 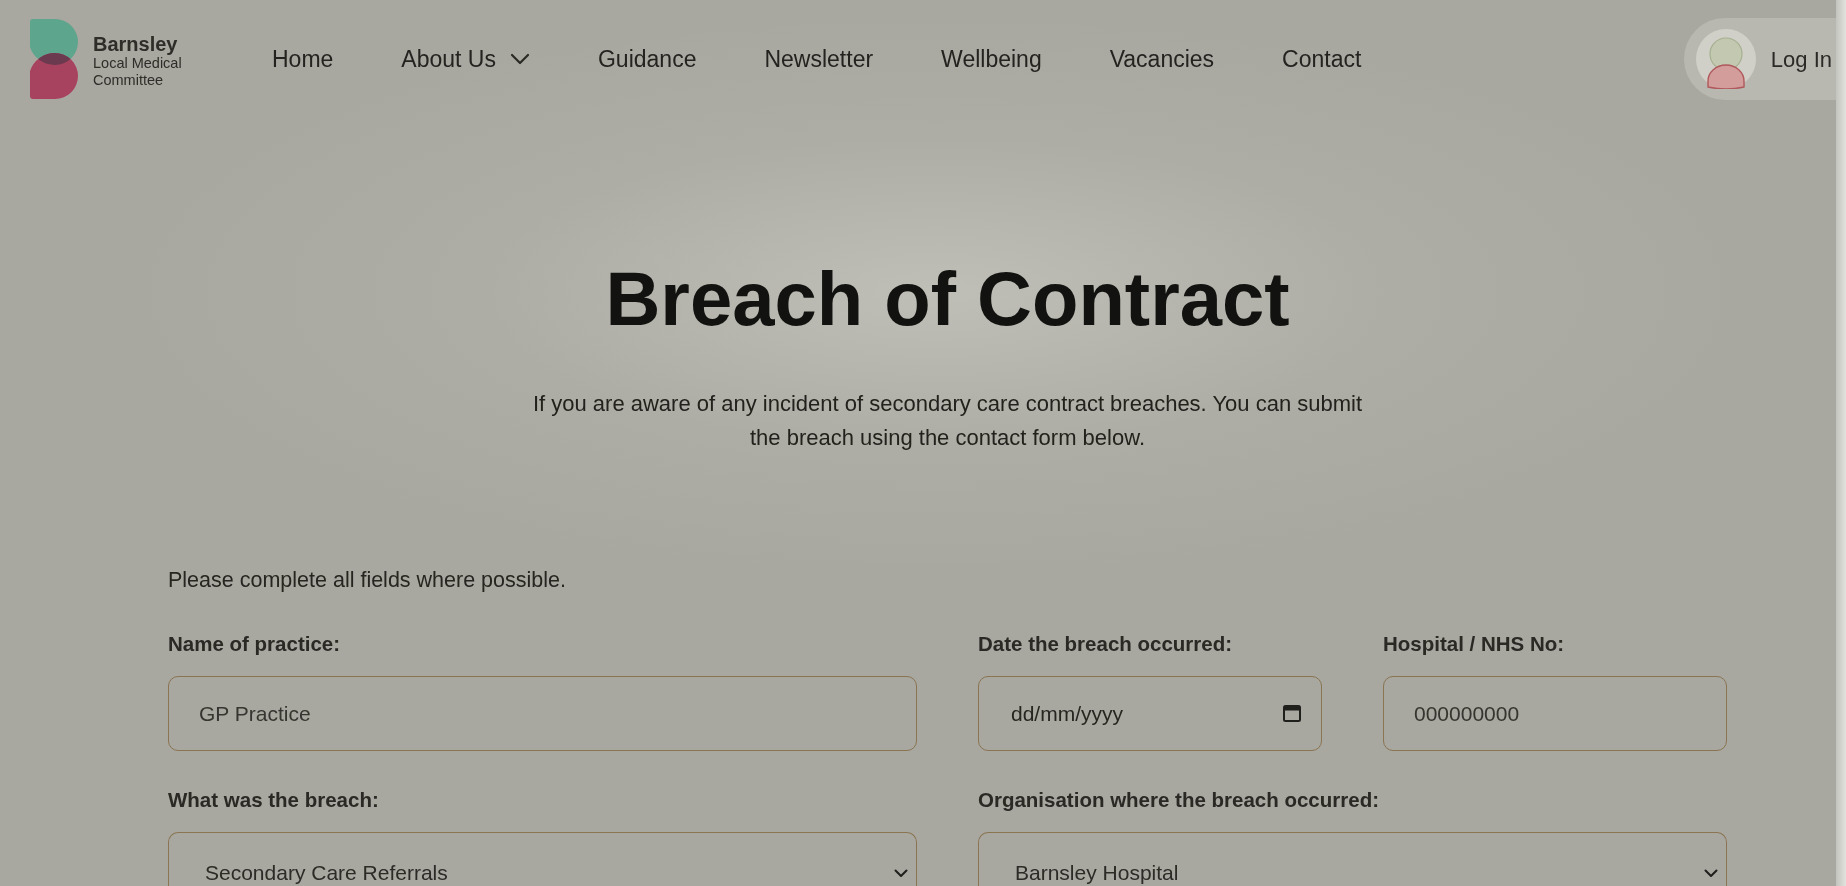 I want to click on login-button: Log In, so click(x=1759, y=59).